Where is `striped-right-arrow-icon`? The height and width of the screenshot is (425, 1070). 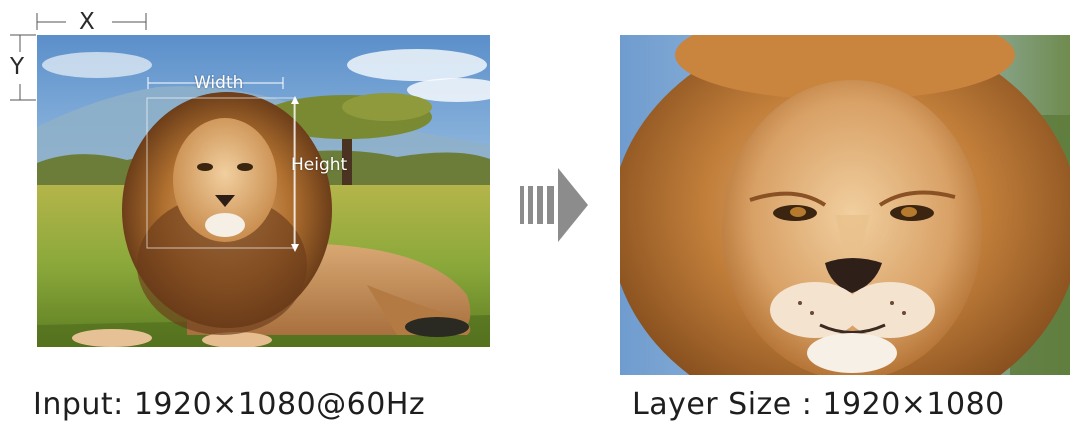 striped-right-arrow-icon is located at coordinates (554, 205).